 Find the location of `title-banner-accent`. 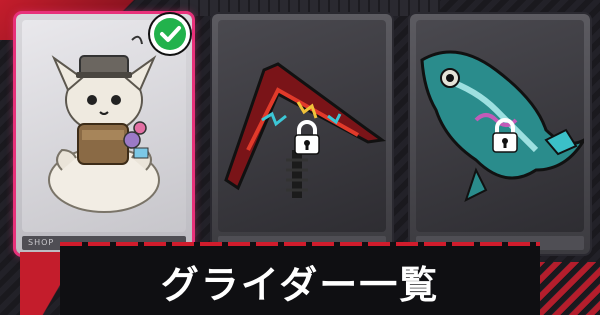

title-banner-accent is located at coordinates (300, 244).